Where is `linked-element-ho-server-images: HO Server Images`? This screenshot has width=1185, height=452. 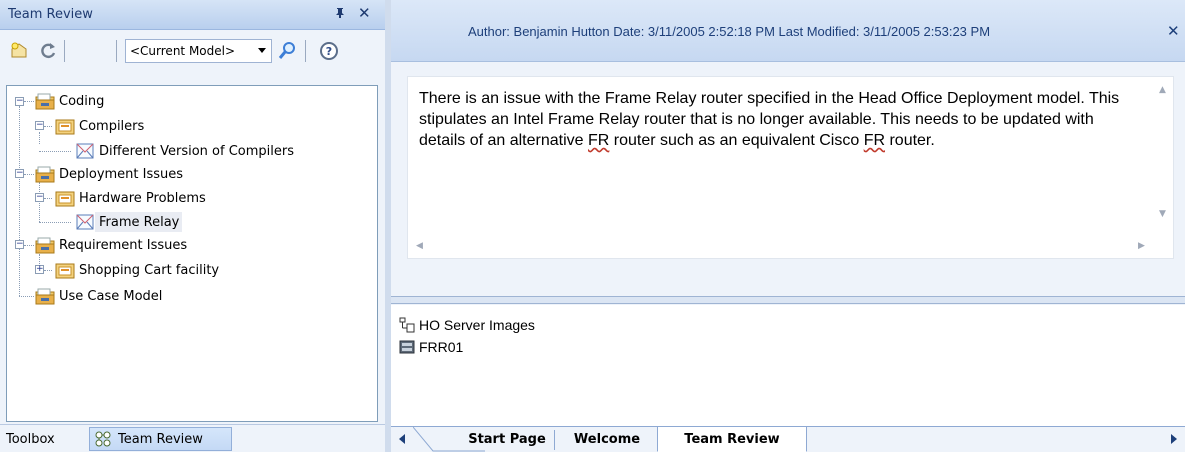
linked-element-ho-server-images: HO Server Images is located at coordinates (467, 325).